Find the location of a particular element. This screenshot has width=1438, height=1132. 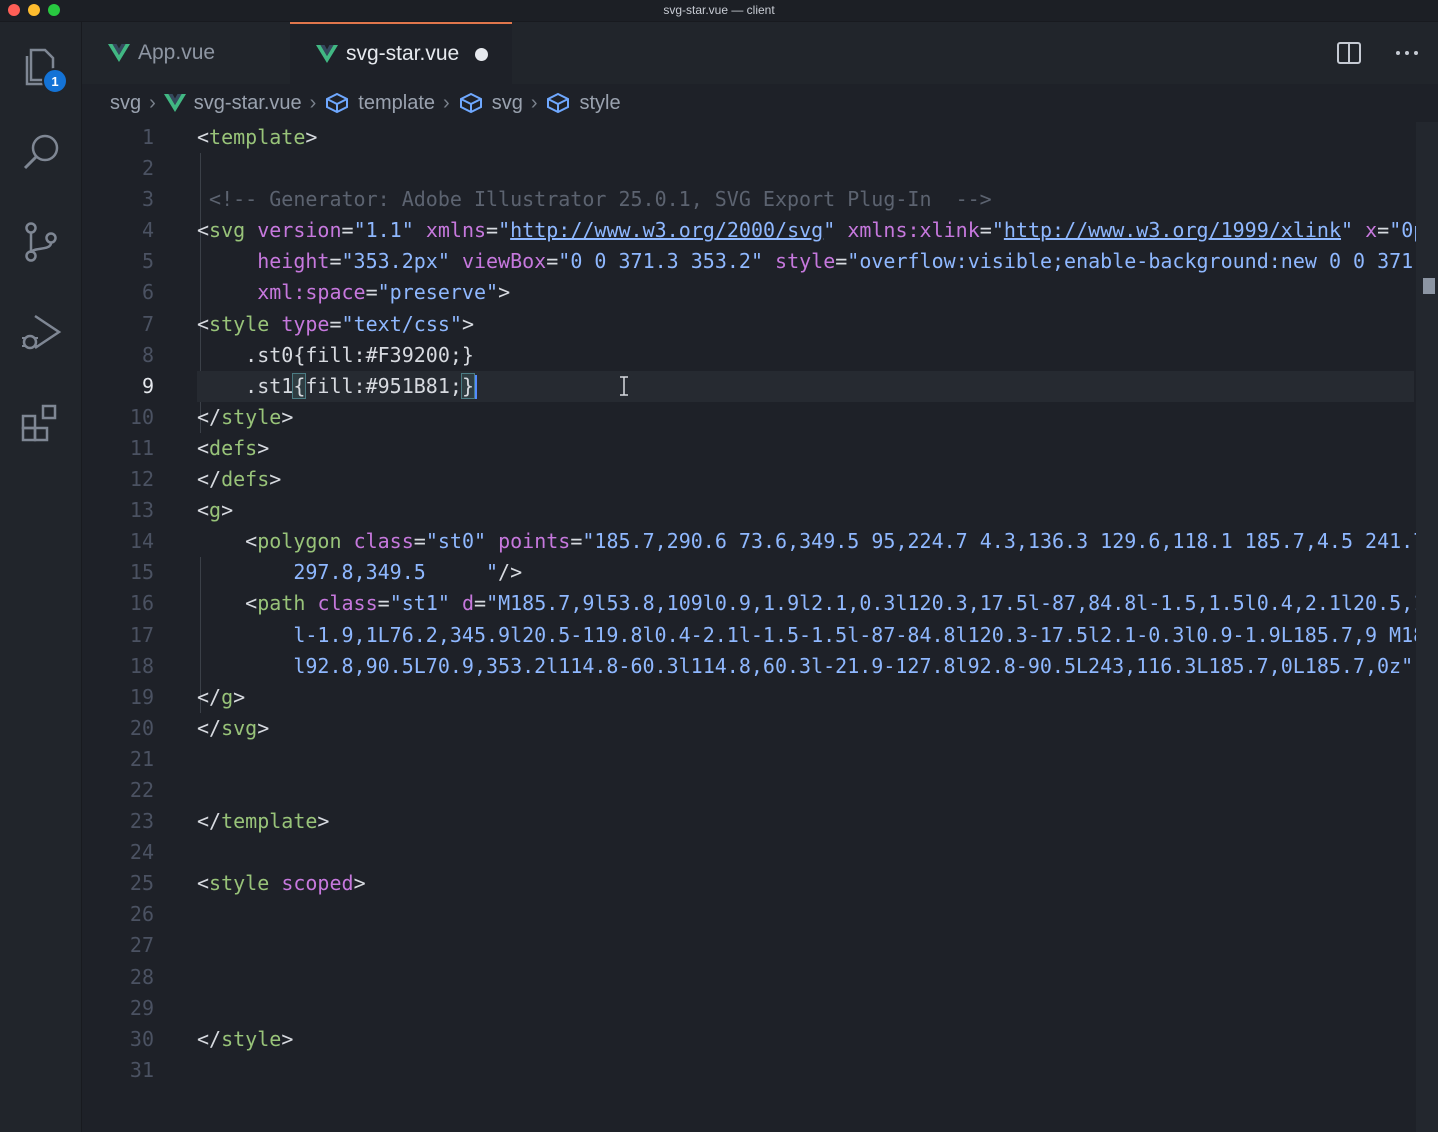

breadcrumb-symbol-svg: svg is located at coordinates (490, 103).